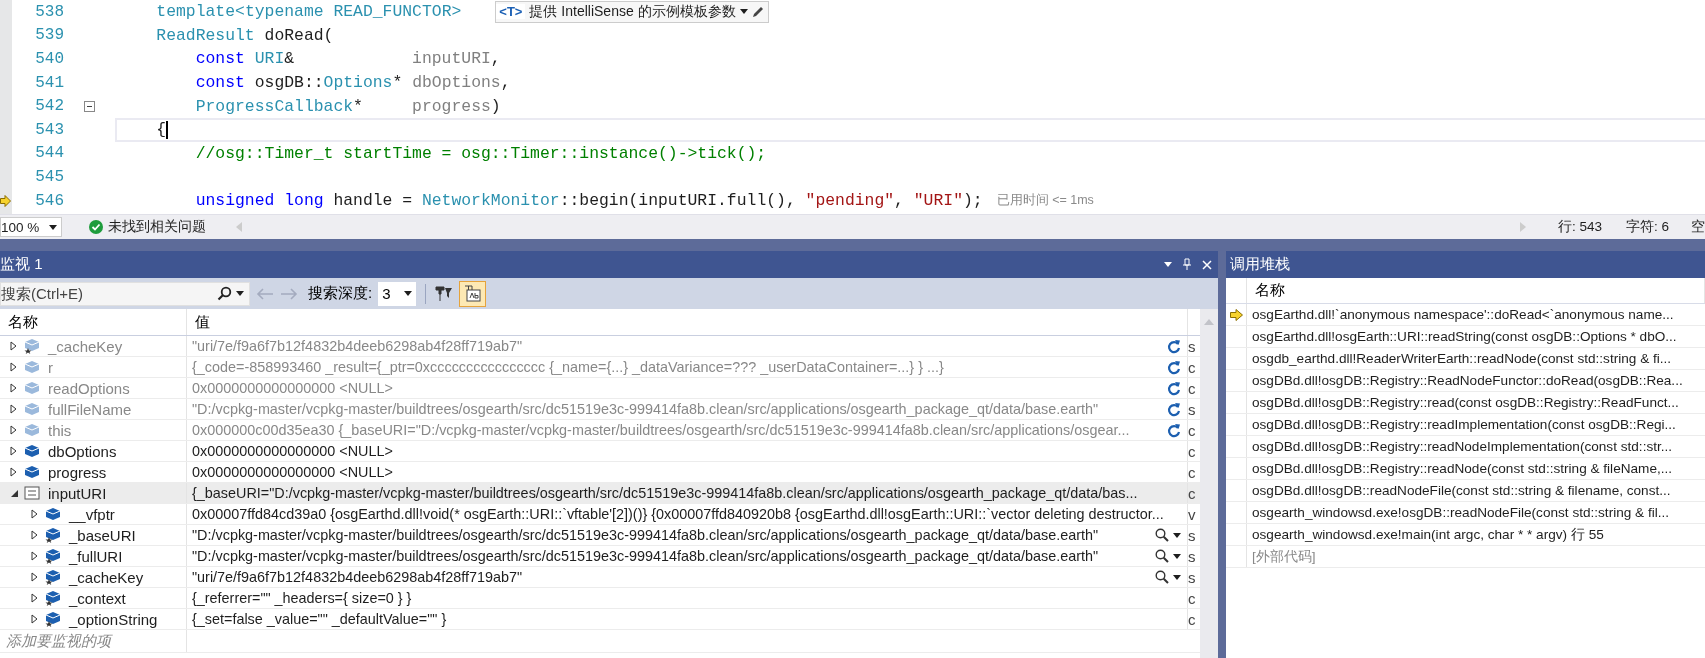  Describe the element at coordinates (444, 293) in the screenshot. I see `filter-pin-icon` at that location.